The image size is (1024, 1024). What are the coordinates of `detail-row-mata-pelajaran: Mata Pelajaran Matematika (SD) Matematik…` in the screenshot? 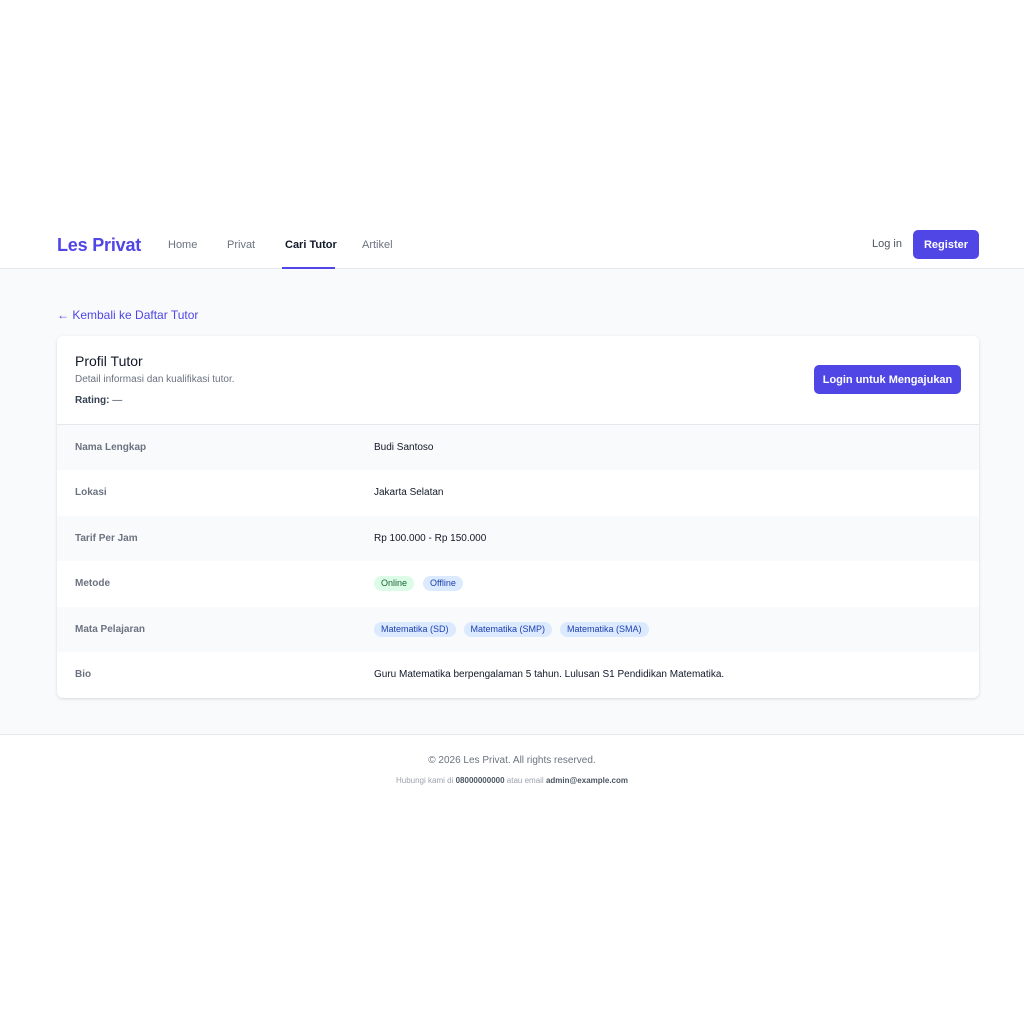 It's located at (518, 629).